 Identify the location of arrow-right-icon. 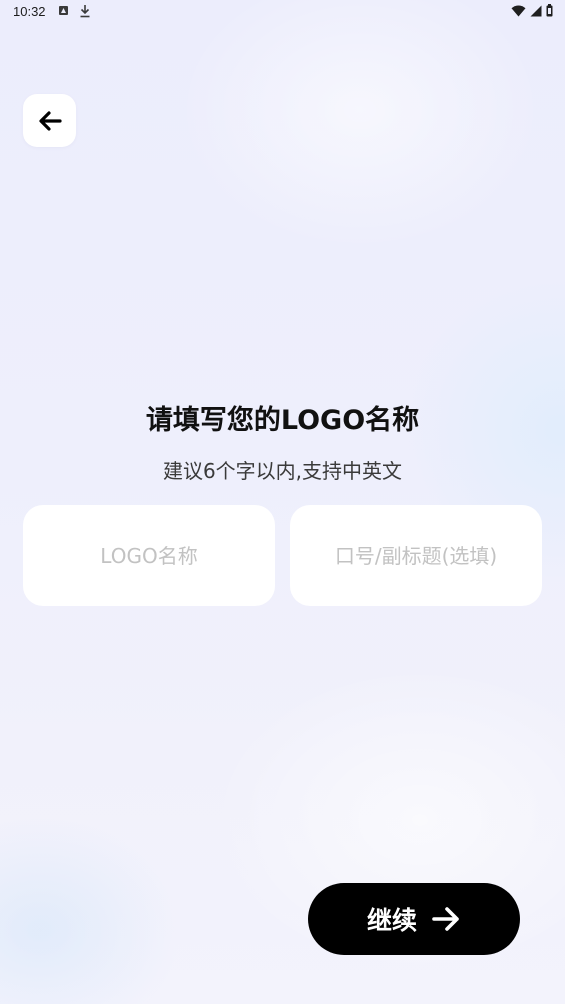
(445, 919).